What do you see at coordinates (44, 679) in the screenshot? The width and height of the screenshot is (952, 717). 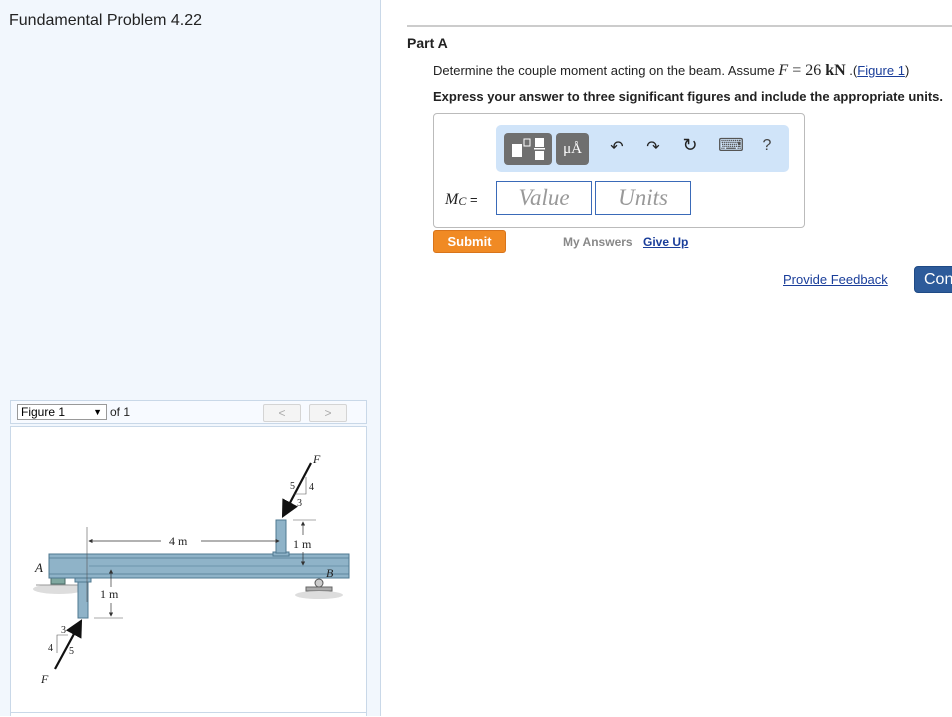 I see `force-bottom-label: F` at bounding box center [44, 679].